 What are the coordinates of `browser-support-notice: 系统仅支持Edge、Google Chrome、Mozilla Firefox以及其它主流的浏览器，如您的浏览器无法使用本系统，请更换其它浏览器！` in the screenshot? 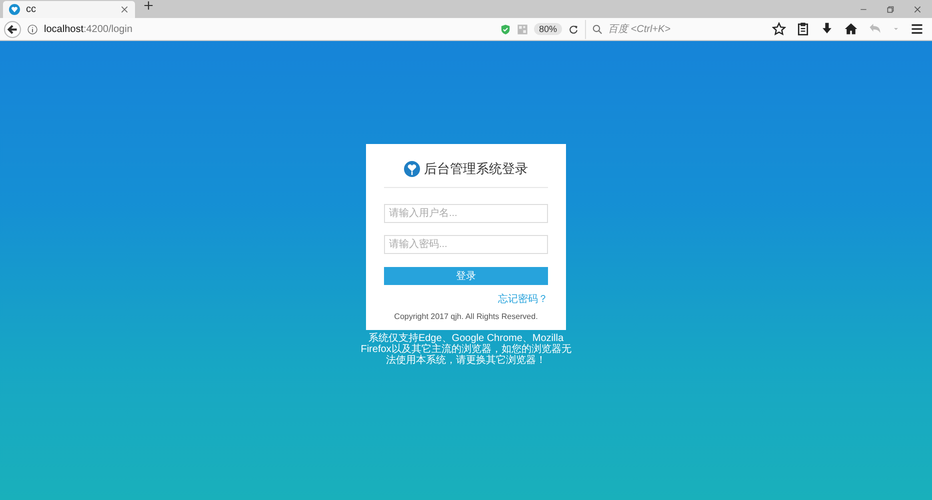 It's located at (466, 349).